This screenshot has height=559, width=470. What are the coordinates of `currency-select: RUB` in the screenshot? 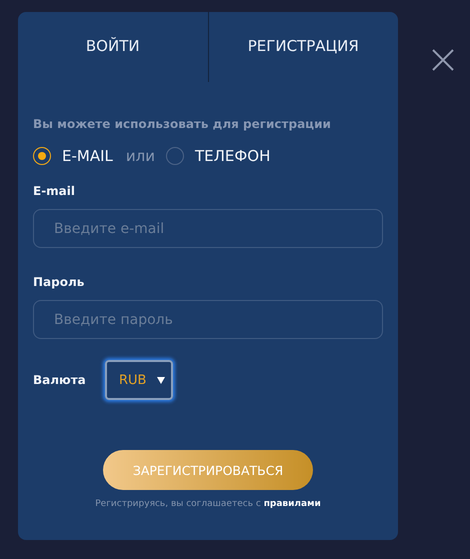 It's located at (139, 380).